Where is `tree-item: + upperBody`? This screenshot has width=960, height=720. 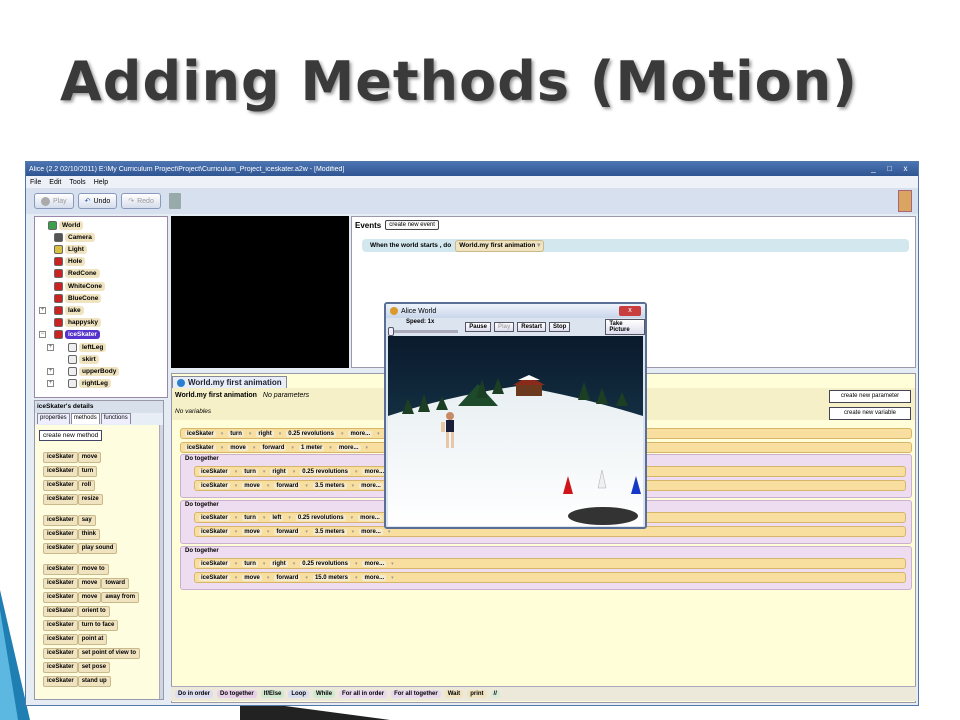 tree-item: + upperBody is located at coordinates (83, 371).